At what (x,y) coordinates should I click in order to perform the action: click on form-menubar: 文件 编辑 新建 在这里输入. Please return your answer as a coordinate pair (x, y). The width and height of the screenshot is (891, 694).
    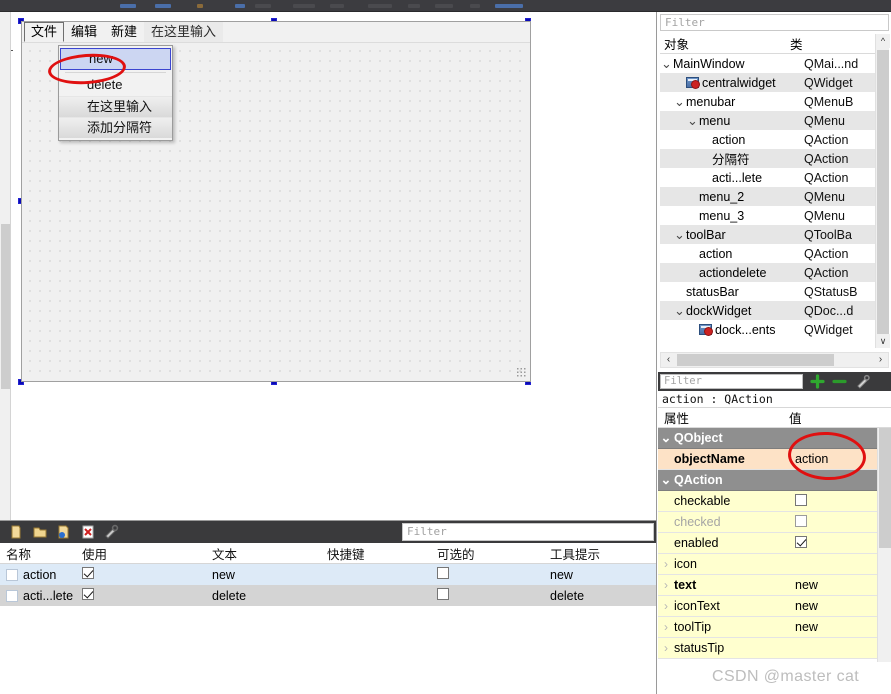
    Looking at the image, I should click on (276, 32).